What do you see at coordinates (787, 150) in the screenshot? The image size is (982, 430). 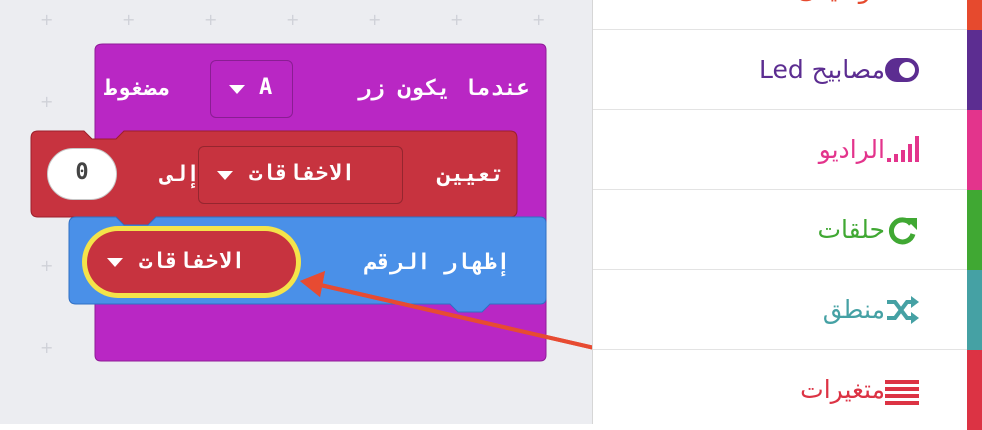 I see `toolbox-category-radio: الراديو` at bounding box center [787, 150].